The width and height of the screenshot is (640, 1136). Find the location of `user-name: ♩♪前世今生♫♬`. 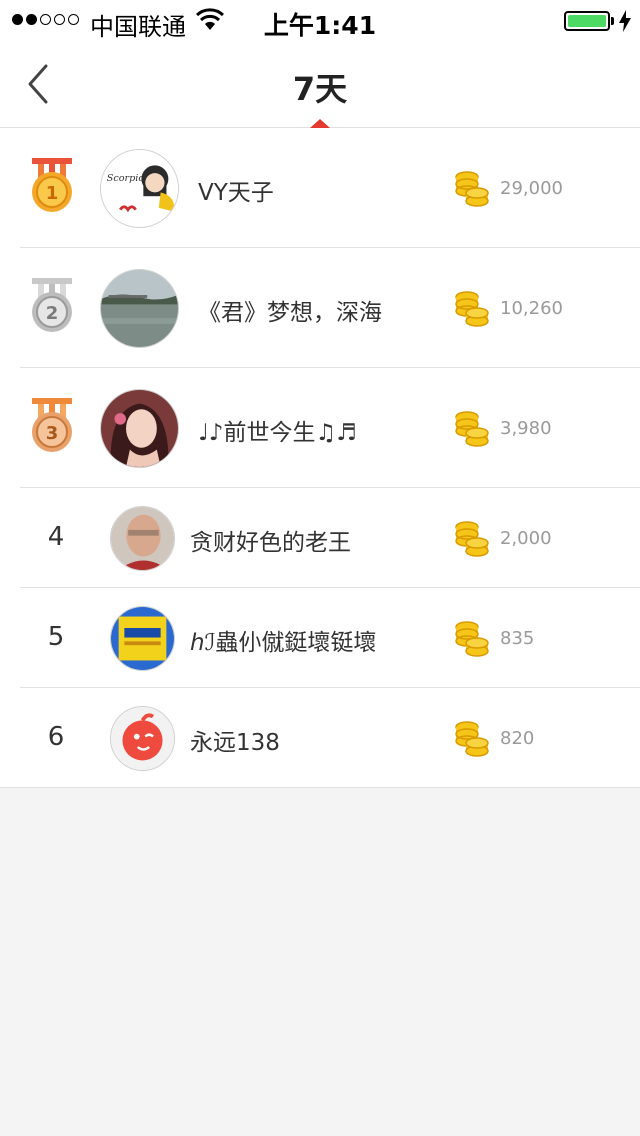

user-name: ♩♪前世今生♫♬ is located at coordinates (277, 433).